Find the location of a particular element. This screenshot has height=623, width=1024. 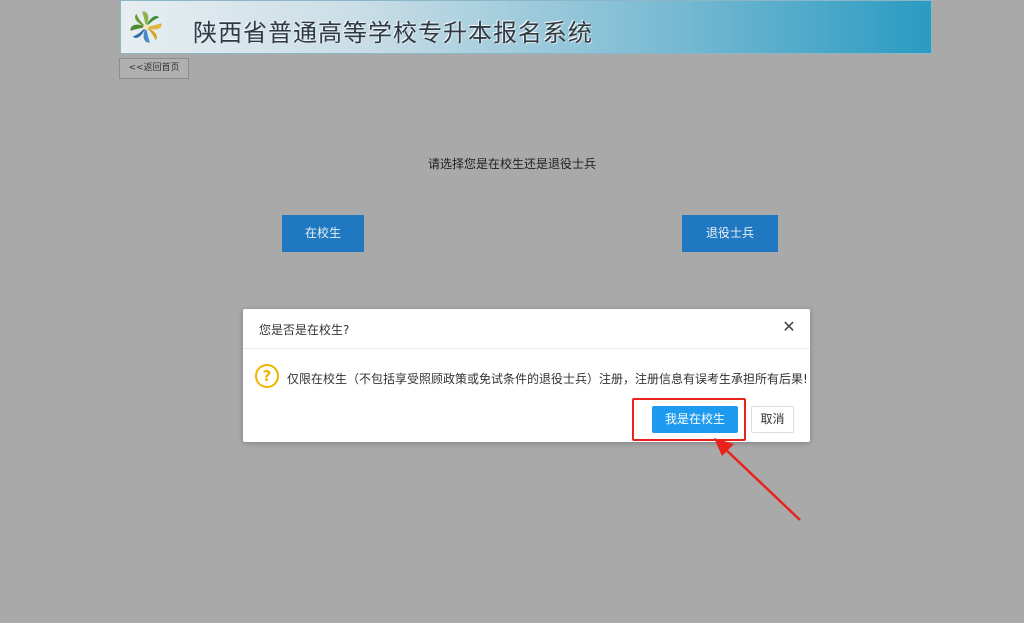

header-banner: 陕西省普通高等学校专升本报名系统 is located at coordinates (526, 27).